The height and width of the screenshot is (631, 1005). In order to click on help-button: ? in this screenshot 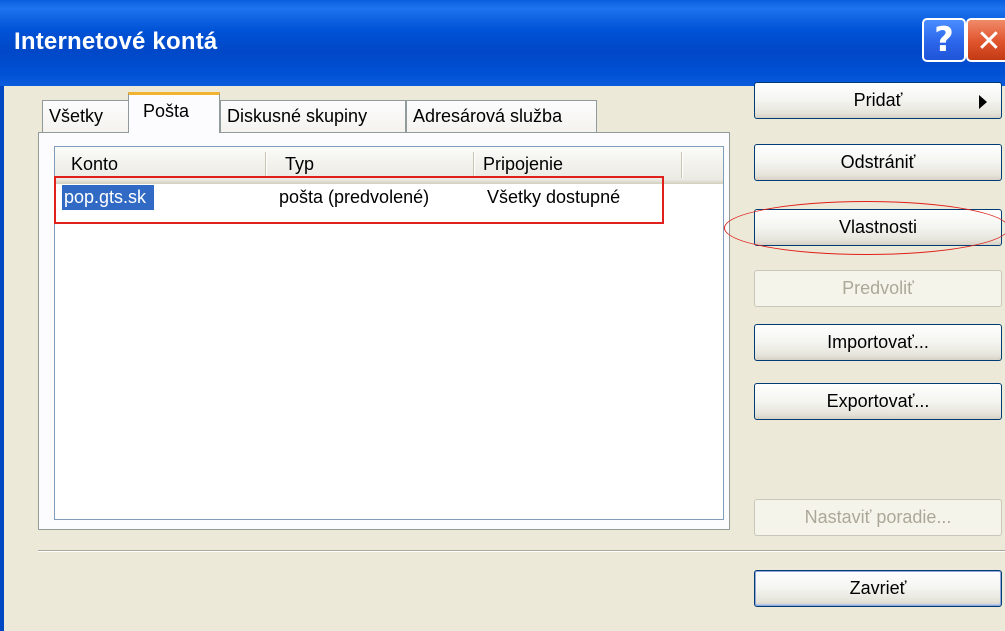, I will do `click(944, 40)`.